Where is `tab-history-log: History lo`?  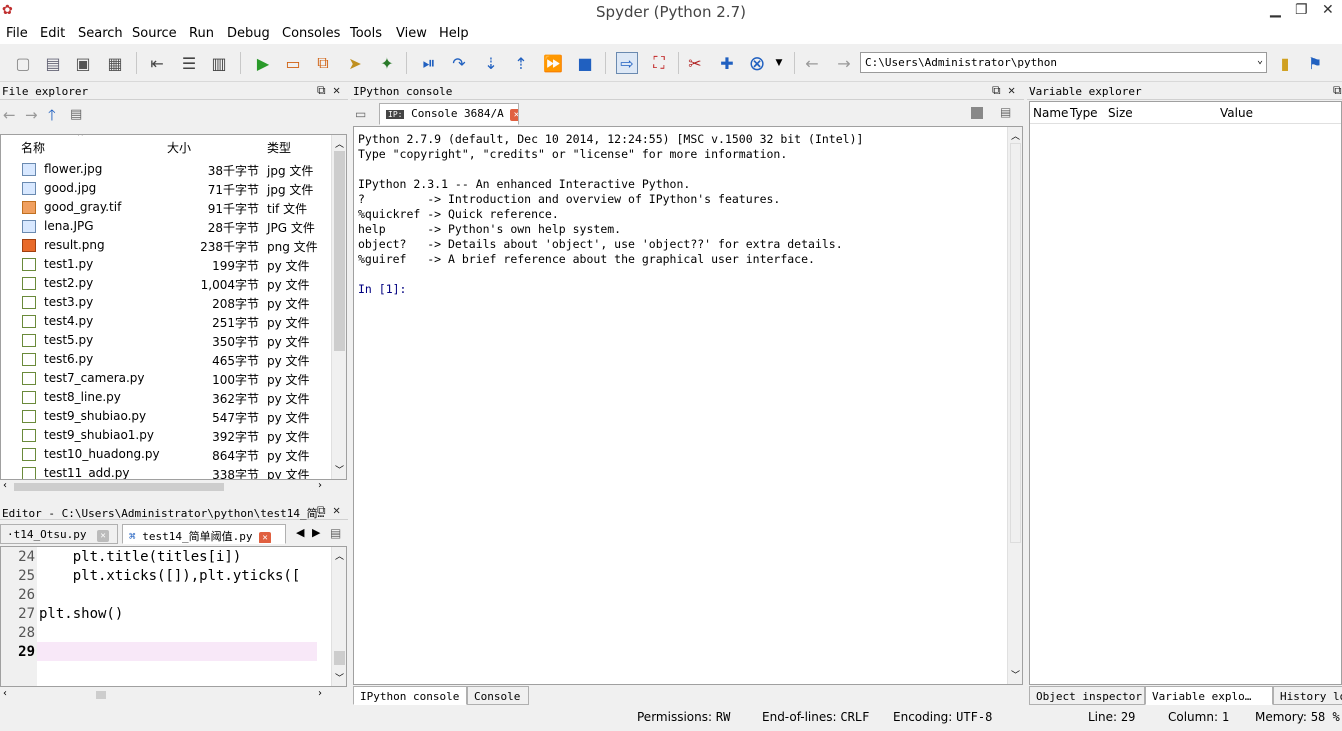 tab-history-log: History lo is located at coordinates (1307, 695).